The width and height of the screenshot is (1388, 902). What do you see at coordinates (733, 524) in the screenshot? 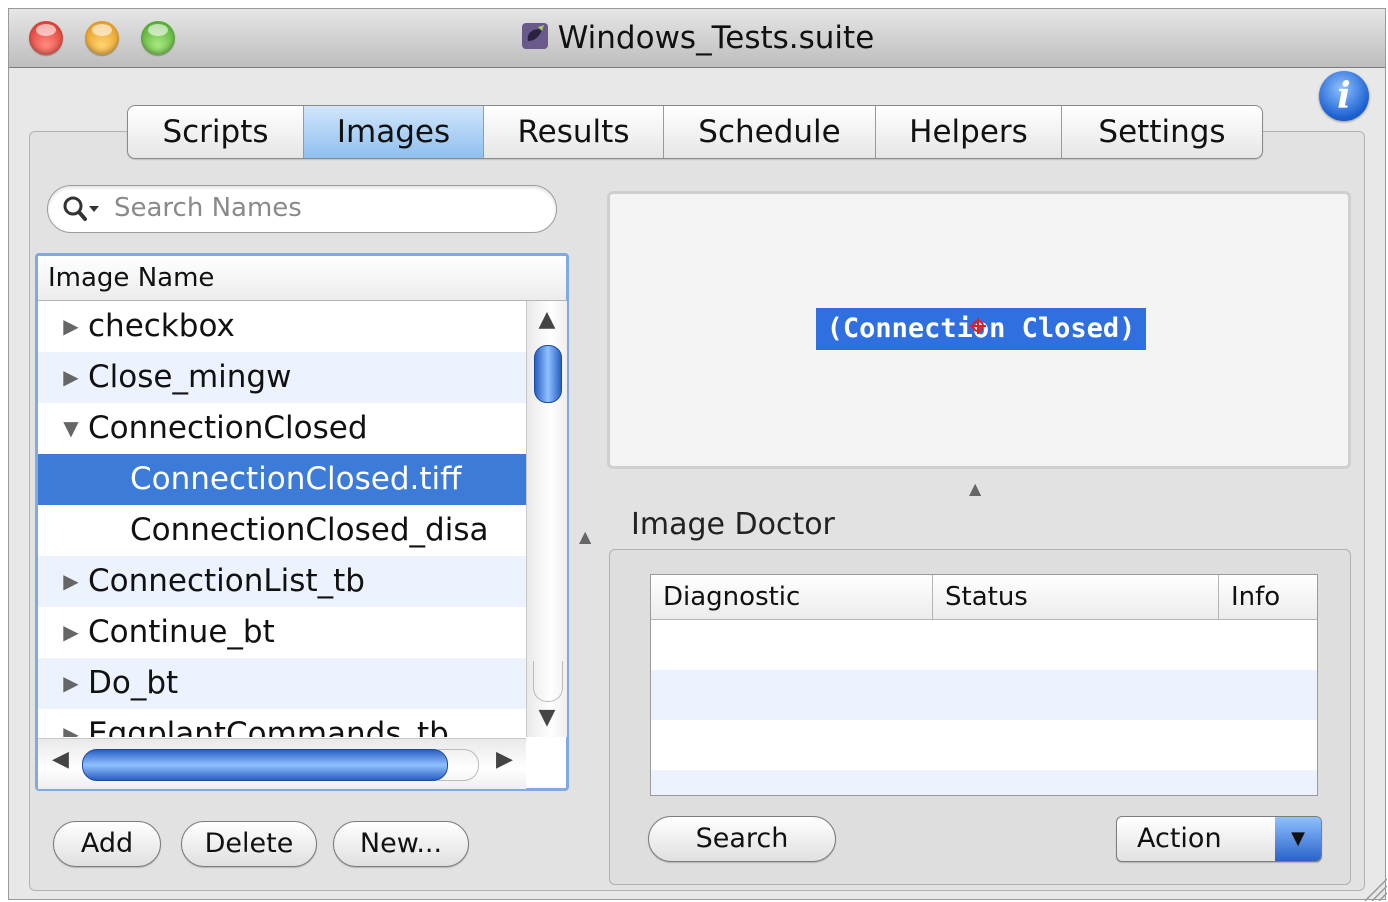
I see `image-doctor-title: Image Doctor` at bounding box center [733, 524].